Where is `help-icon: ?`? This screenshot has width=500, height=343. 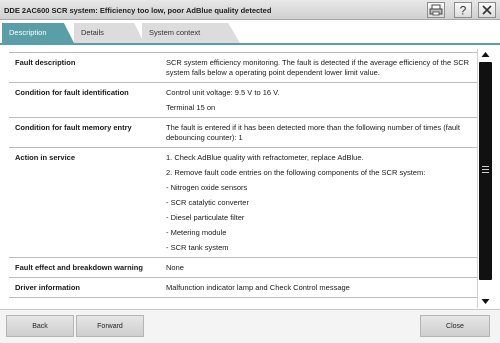
help-icon: ? is located at coordinates (463, 10).